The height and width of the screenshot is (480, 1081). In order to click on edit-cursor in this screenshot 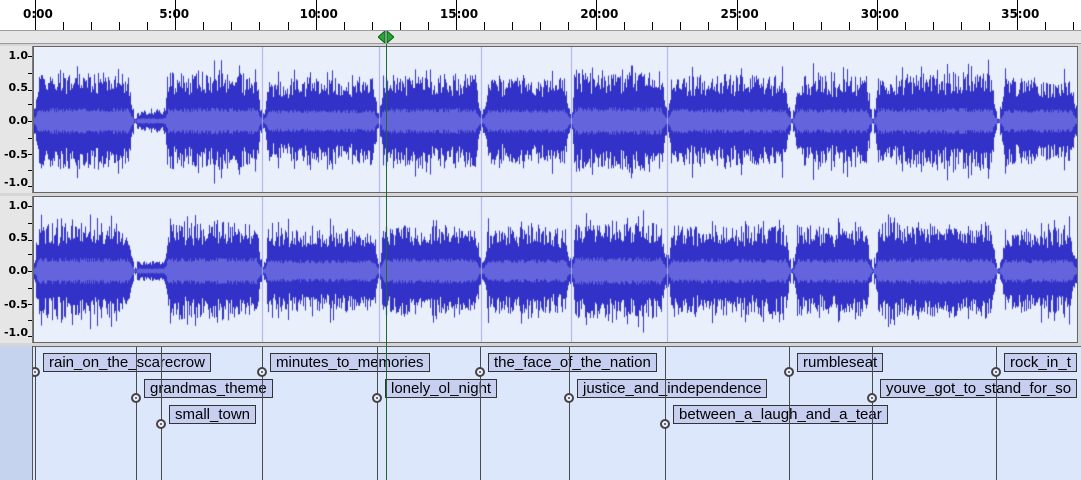, I will do `click(386, 262)`.